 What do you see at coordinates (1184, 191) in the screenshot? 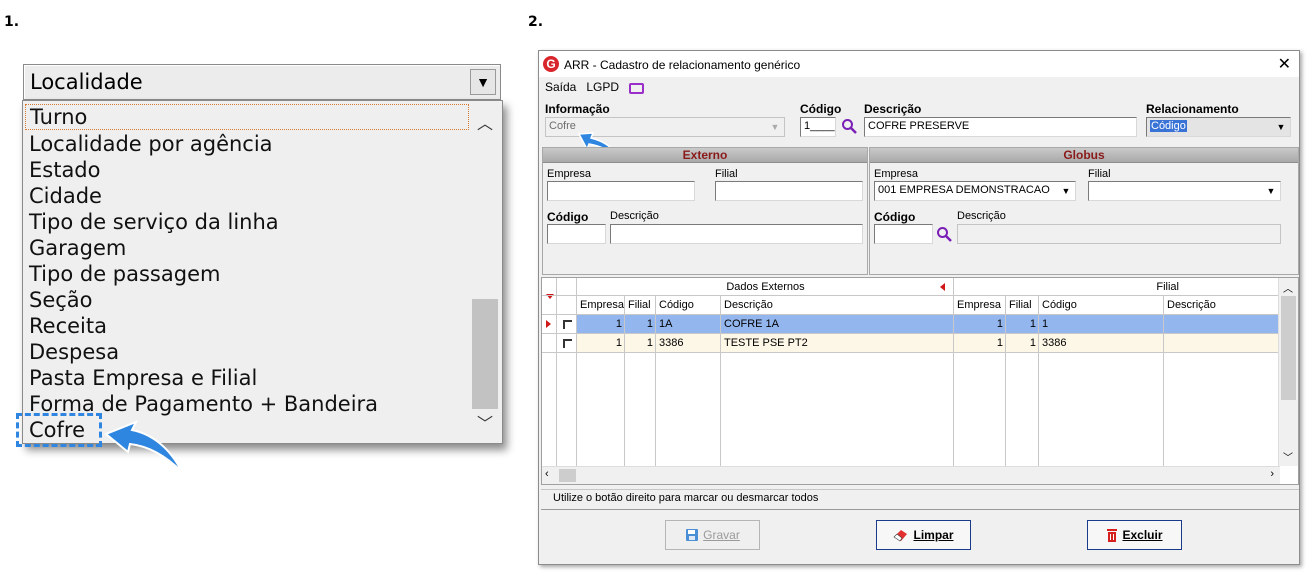
I see `globus-filial-select: ▼` at bounding box center [1184, 191].